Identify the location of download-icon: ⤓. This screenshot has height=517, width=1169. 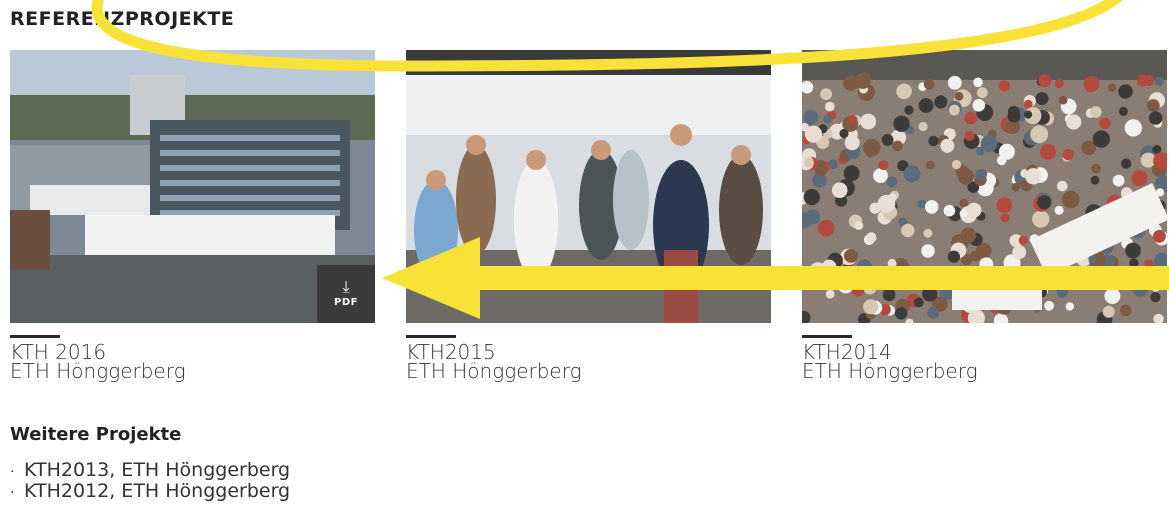
(346, 286).